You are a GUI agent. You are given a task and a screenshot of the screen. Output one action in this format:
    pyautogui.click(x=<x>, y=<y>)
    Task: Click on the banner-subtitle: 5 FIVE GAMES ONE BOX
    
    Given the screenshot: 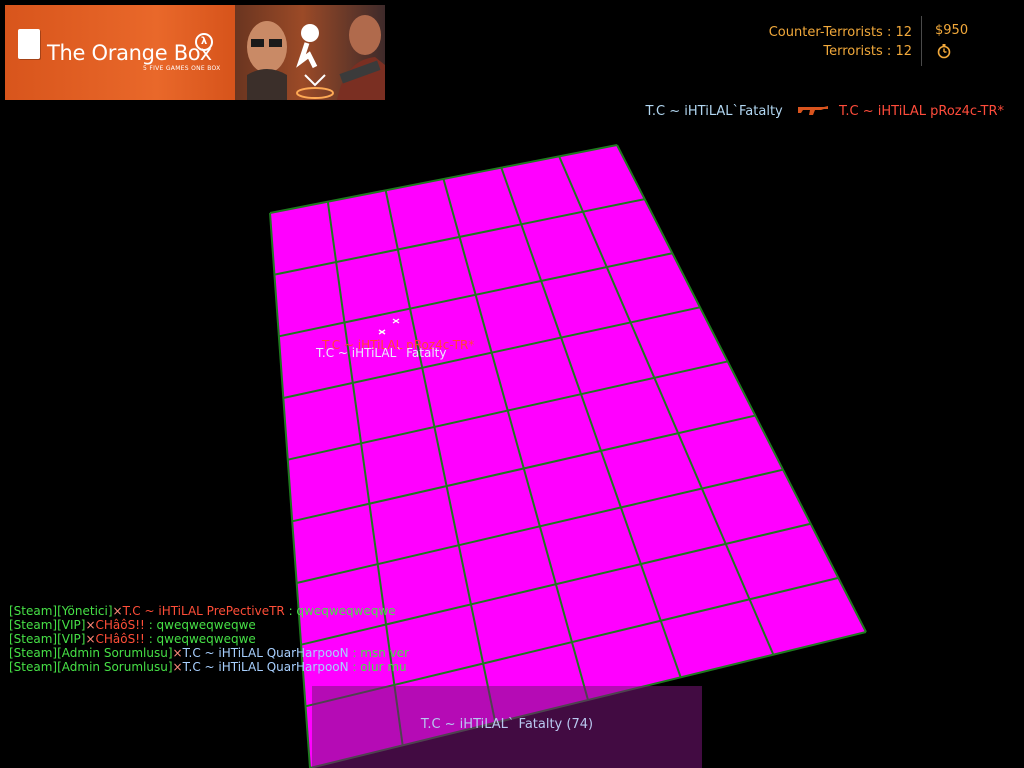 What is the action you would take?
    pyautogui.click(x=182, y=68)
    